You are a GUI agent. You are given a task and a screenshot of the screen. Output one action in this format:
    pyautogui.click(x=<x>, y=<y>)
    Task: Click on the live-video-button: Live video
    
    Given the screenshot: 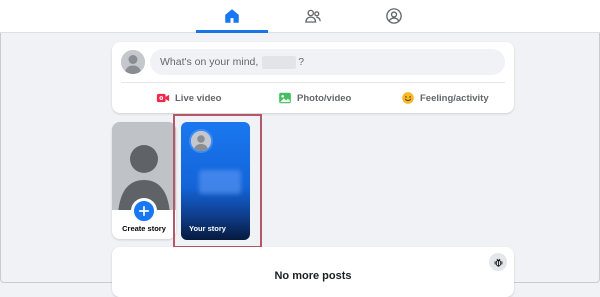 What is the action you would take?
    pyautogui.click(x=188, y=98)
    